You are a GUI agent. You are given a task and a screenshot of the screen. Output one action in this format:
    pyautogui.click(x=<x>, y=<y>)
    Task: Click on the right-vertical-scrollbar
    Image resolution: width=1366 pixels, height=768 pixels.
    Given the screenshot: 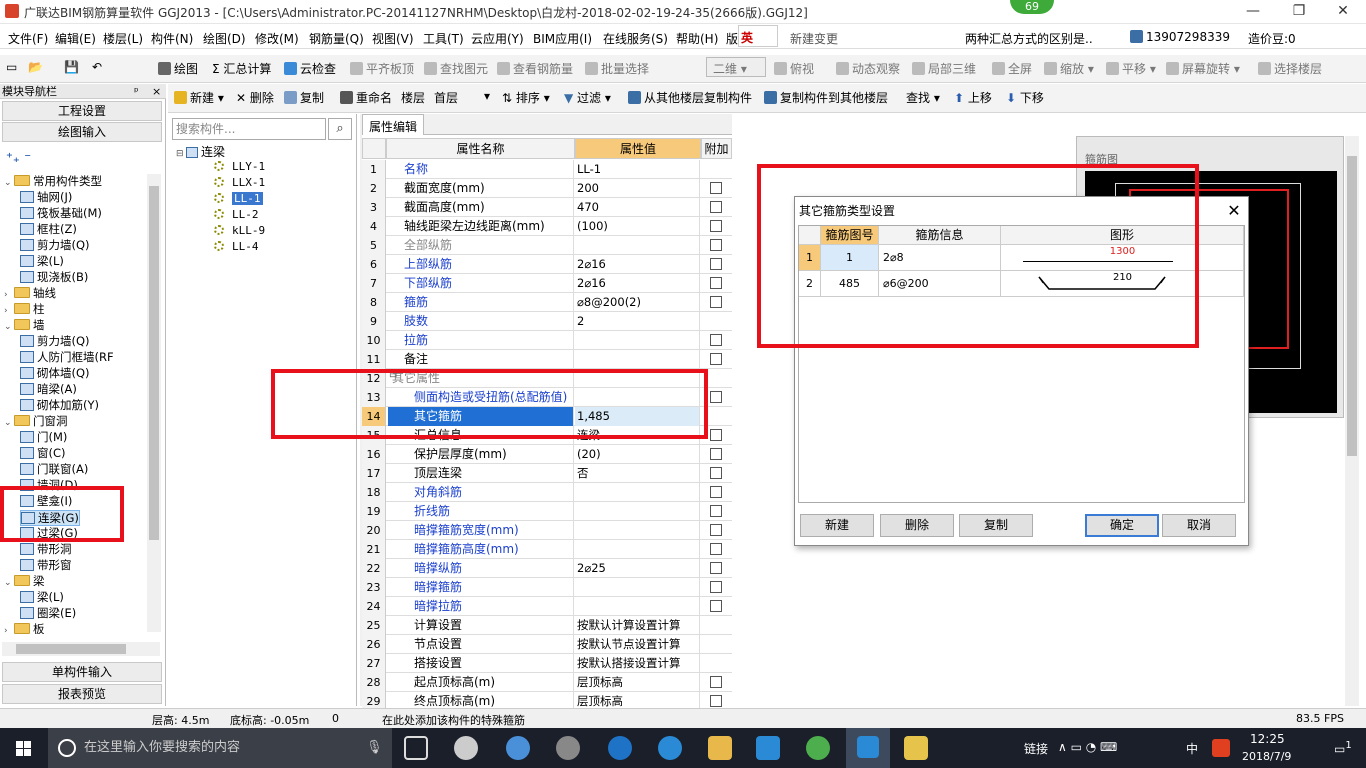 What is the action you would take?
    pyautogui.click(x=1352, y=421)
    